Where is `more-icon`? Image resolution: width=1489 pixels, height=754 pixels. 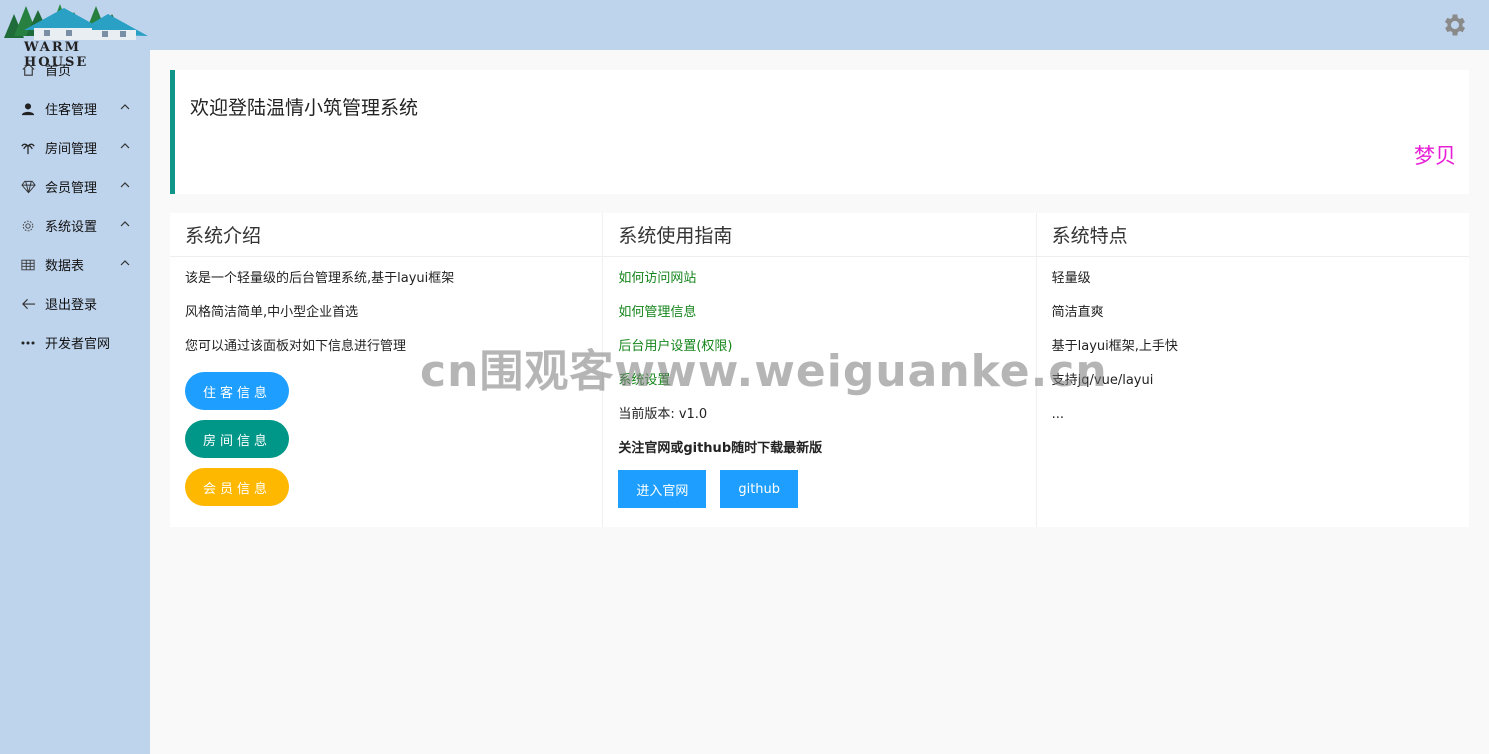 more-icon is located at coordinates (28, 343).